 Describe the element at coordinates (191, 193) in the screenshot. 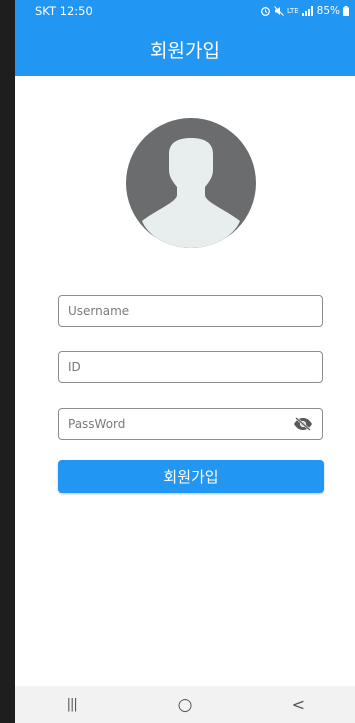

I see `person-silhouette-icon` at that location.